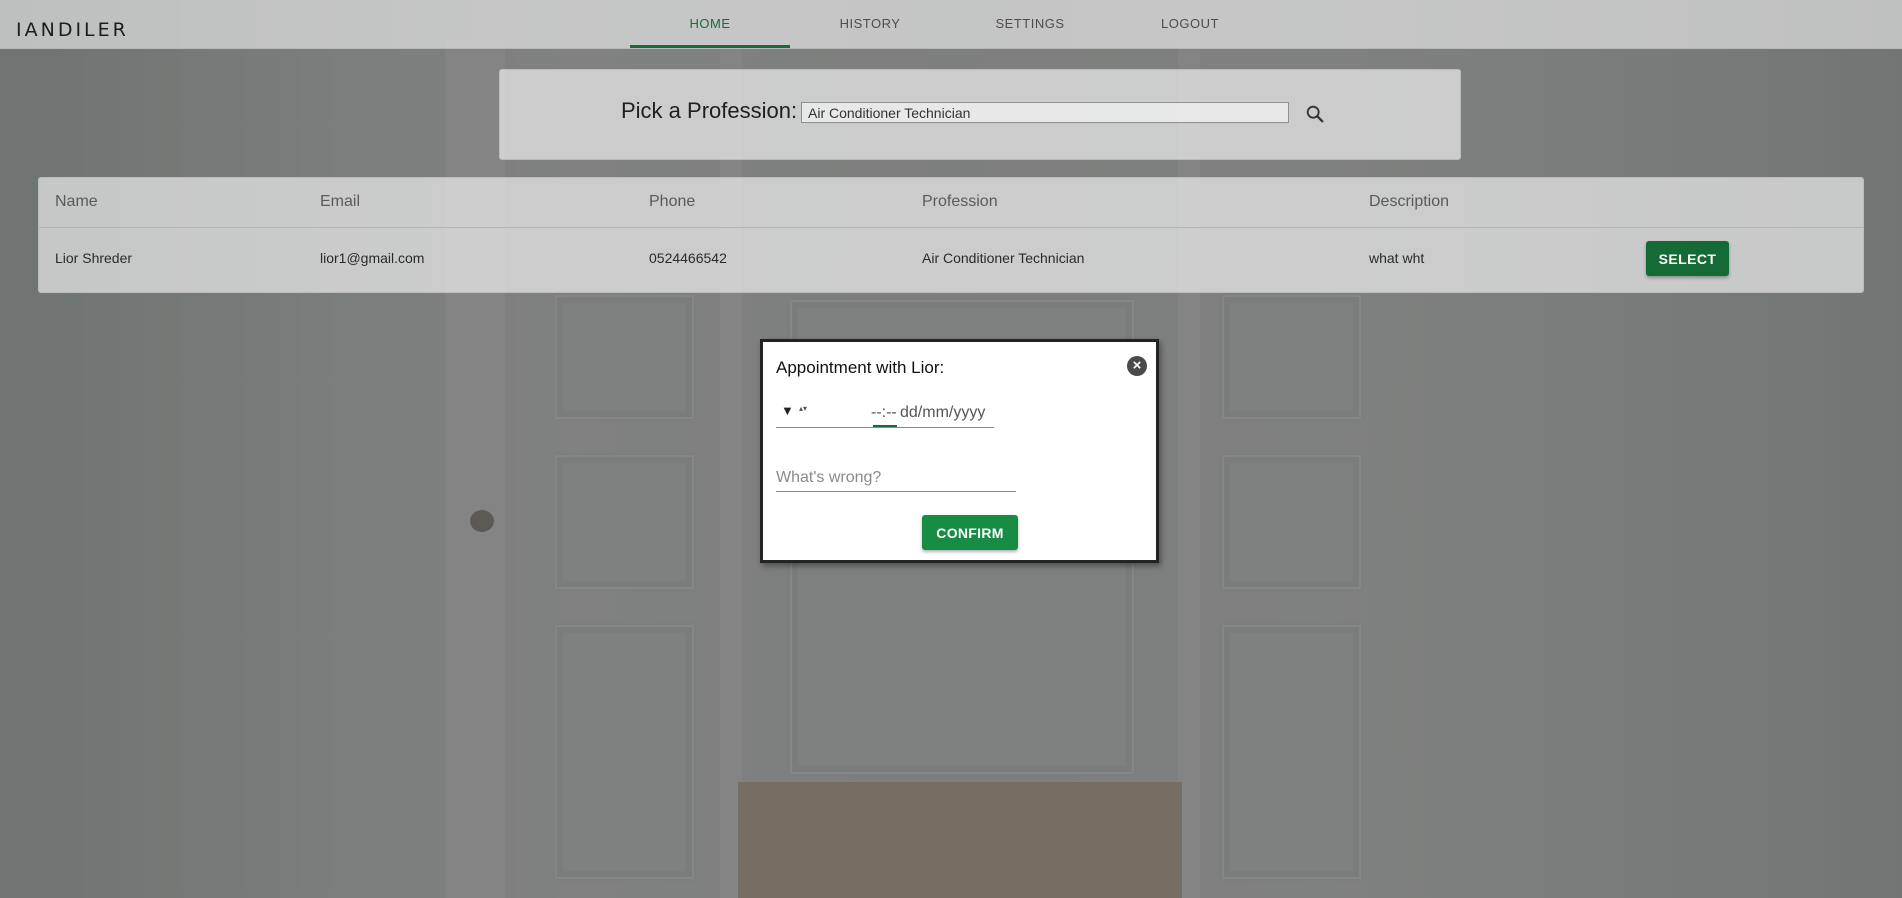 The image size is (1902, 898). What do you see at coordinates (803, 413) in the screenshot?
I see `spinner-icon: ▴▾` at bounding box center [803, 413].